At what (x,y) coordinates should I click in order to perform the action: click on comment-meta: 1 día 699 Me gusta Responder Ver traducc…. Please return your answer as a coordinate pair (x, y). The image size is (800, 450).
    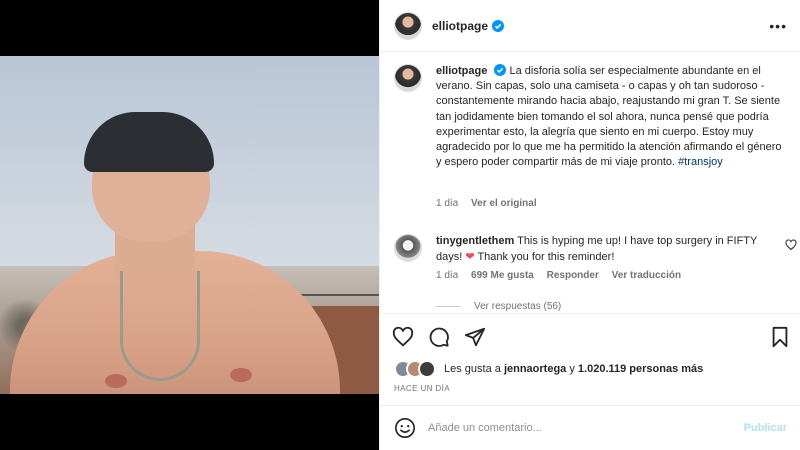
    Looking at the image, I should click on (563, 275).